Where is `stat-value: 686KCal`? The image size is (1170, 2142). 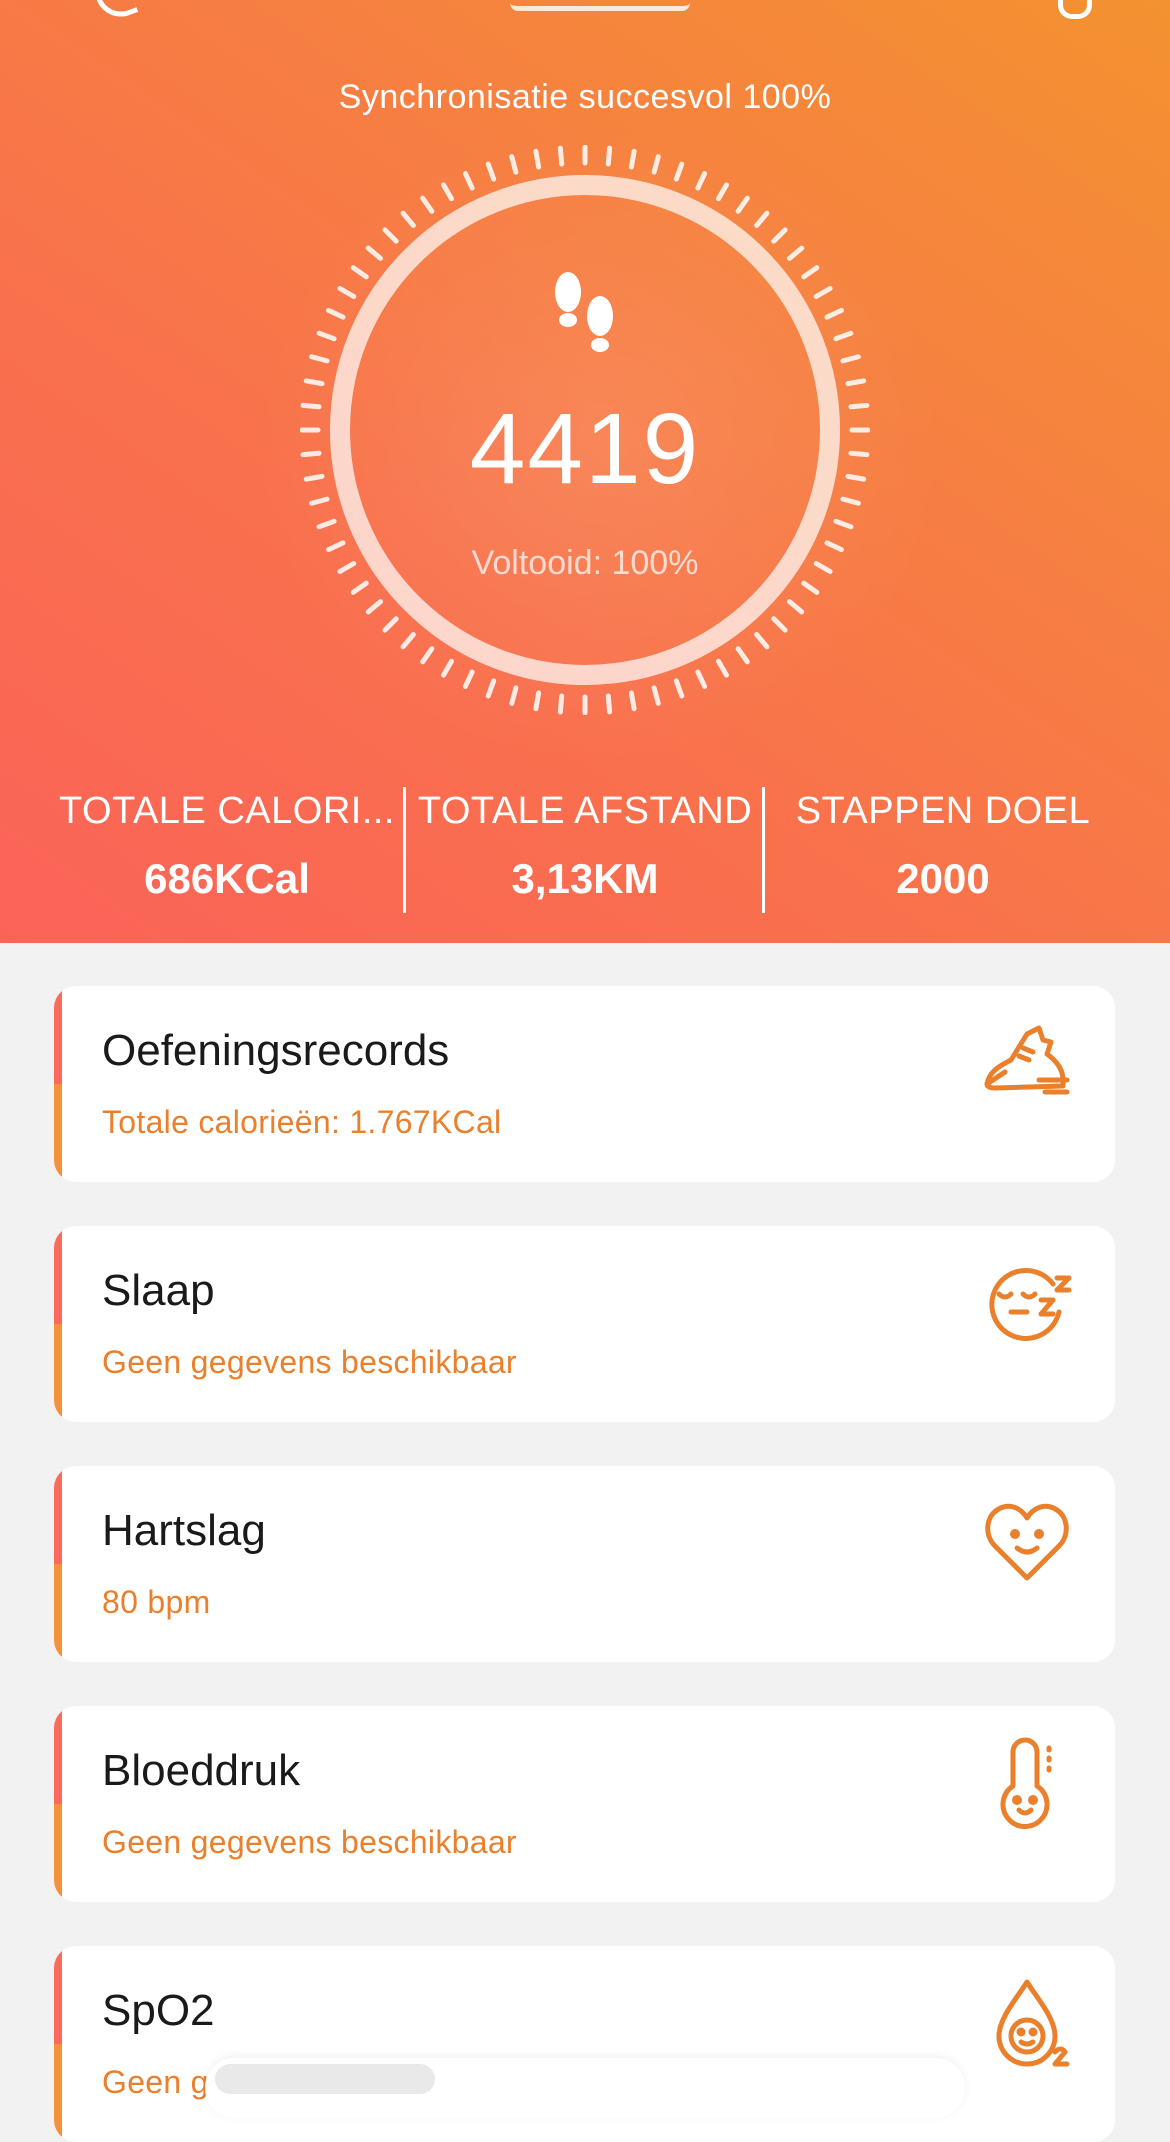 stat-value: 686KCal is located at coordinates (227, 878).